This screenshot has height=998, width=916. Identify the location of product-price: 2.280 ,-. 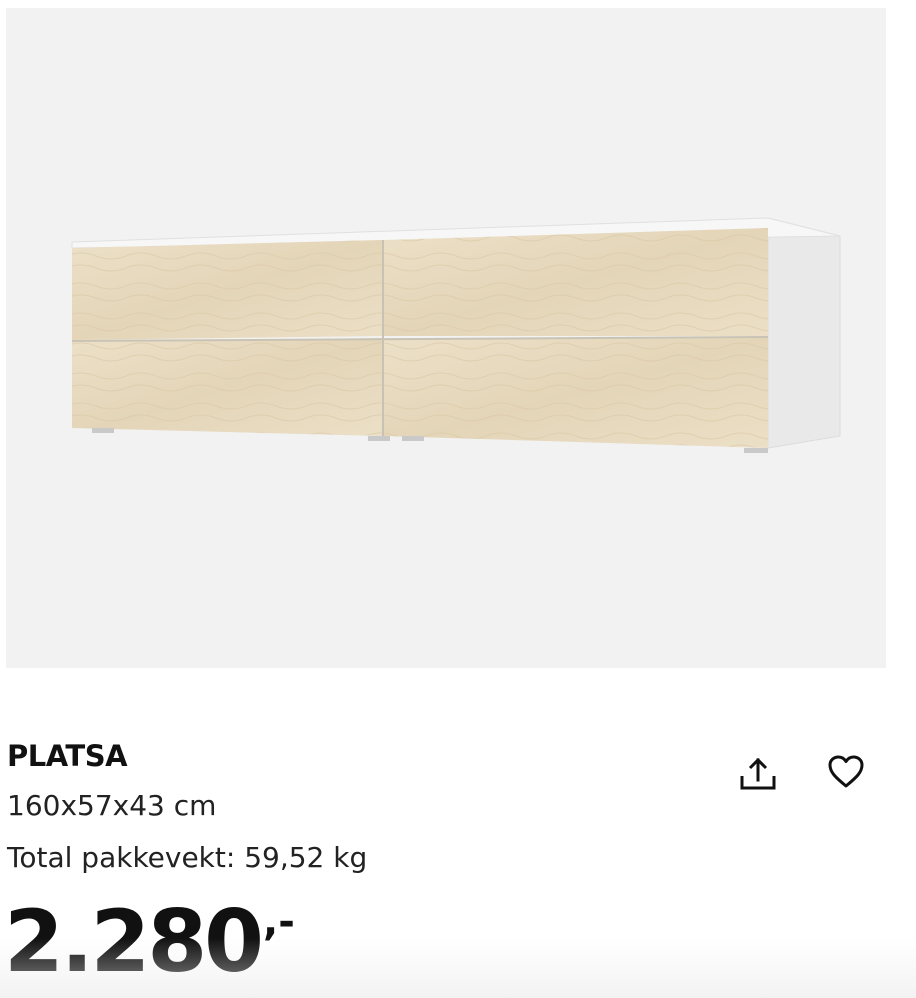
(149, 942).